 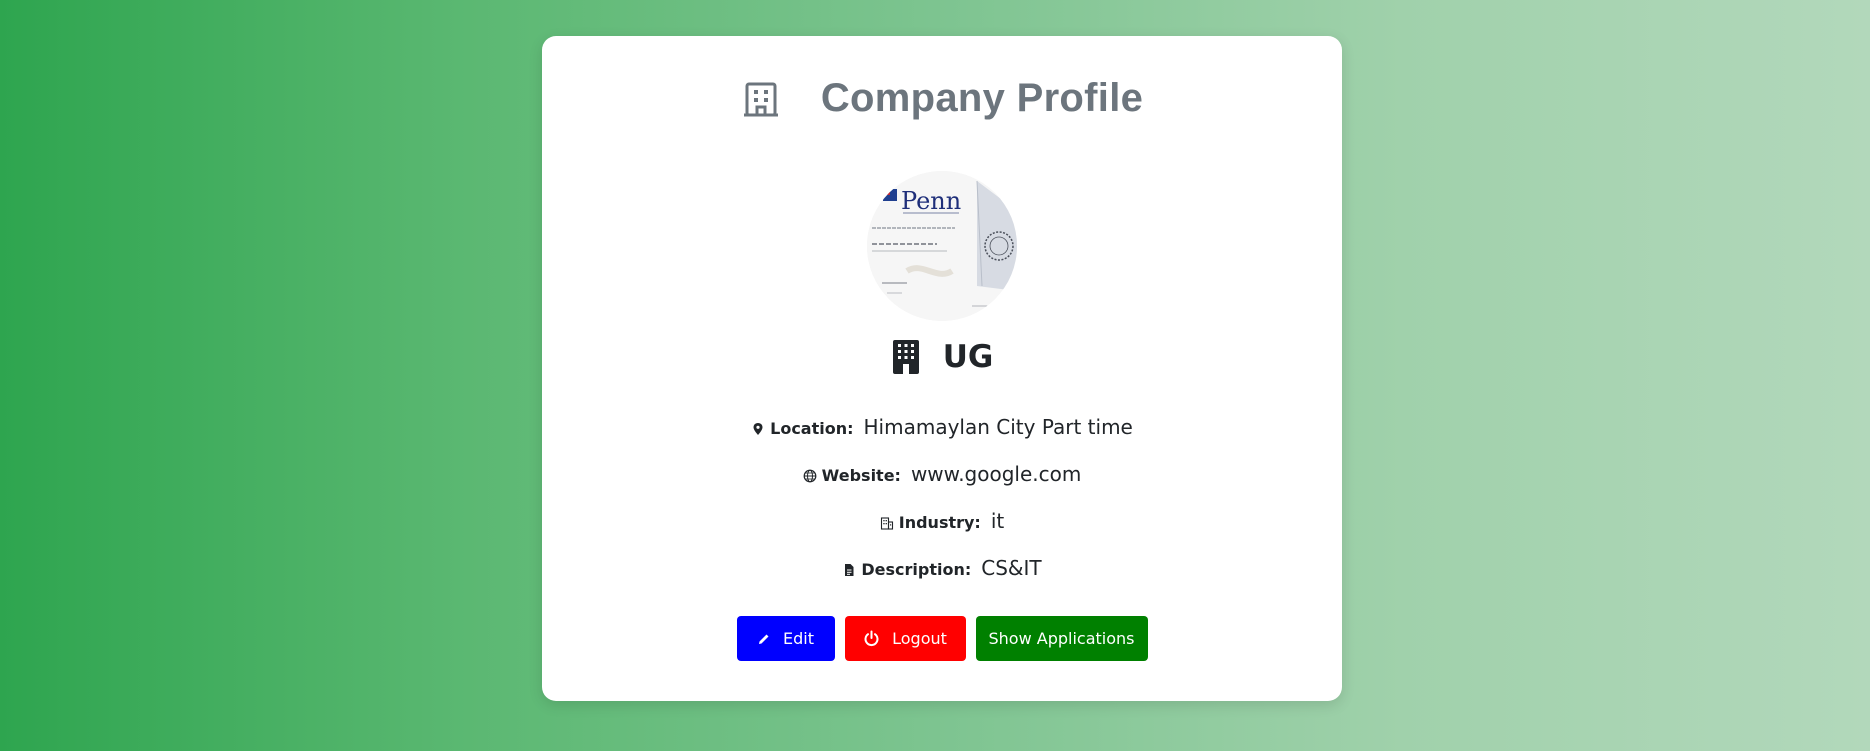 What do you see at coordinates (764, 639) in the screenshot?
I see `pencil-icon` at bounding box center [764, 639].